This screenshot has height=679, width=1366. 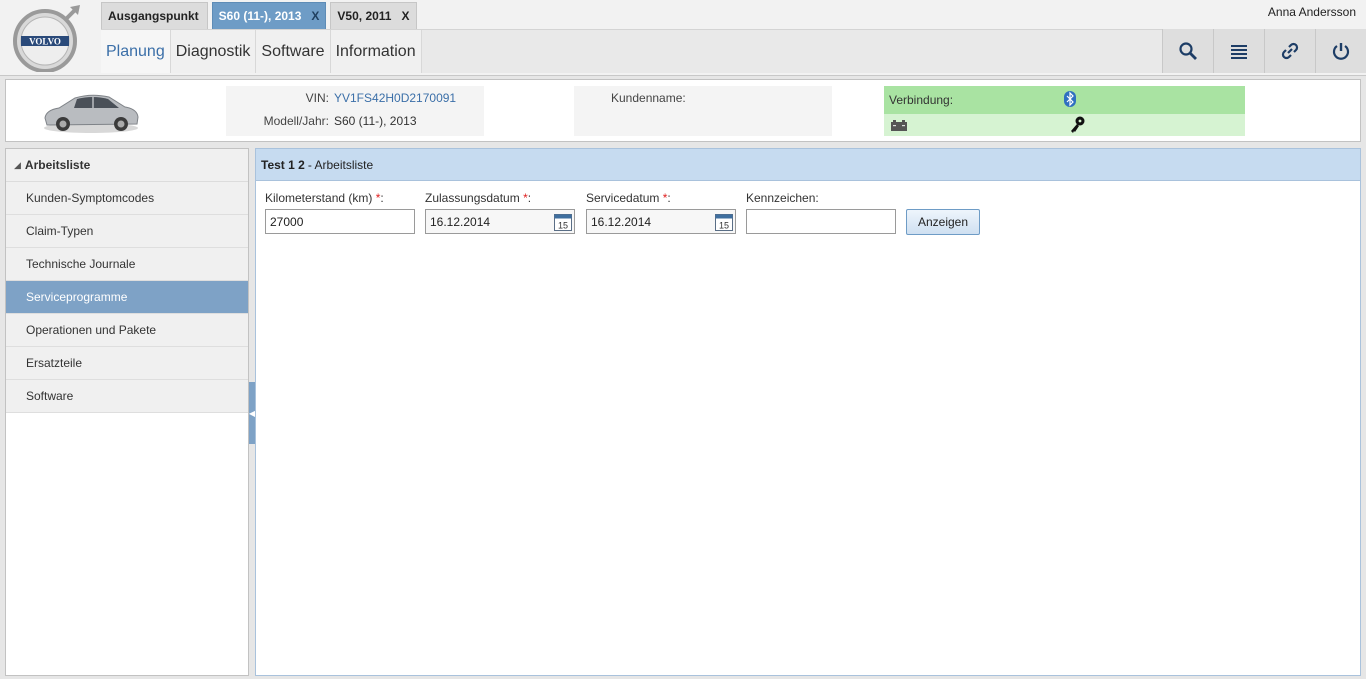 I want to click on collapse-triangle-icon: ◢, so click(x=17, y=164).